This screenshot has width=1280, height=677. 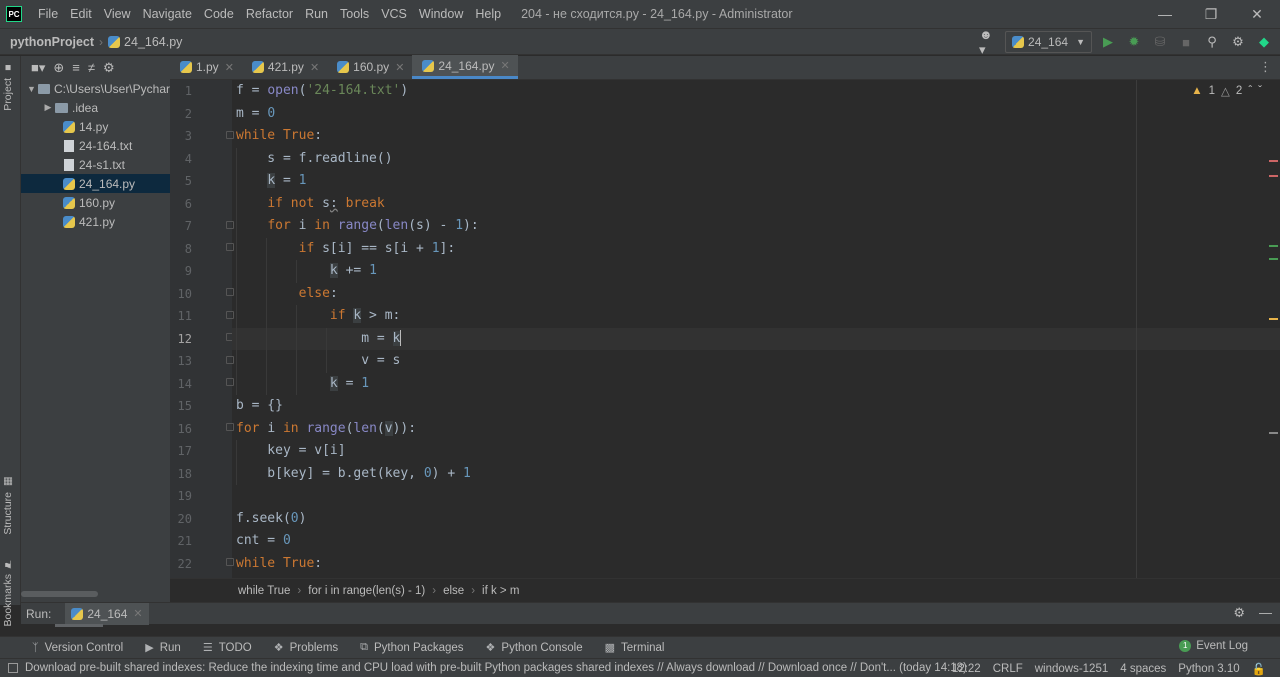 What do you see at coordinates (13, 668) in the screenshot?
I see `tool-windows-toggle-icon` at bounding box center [13, 668].